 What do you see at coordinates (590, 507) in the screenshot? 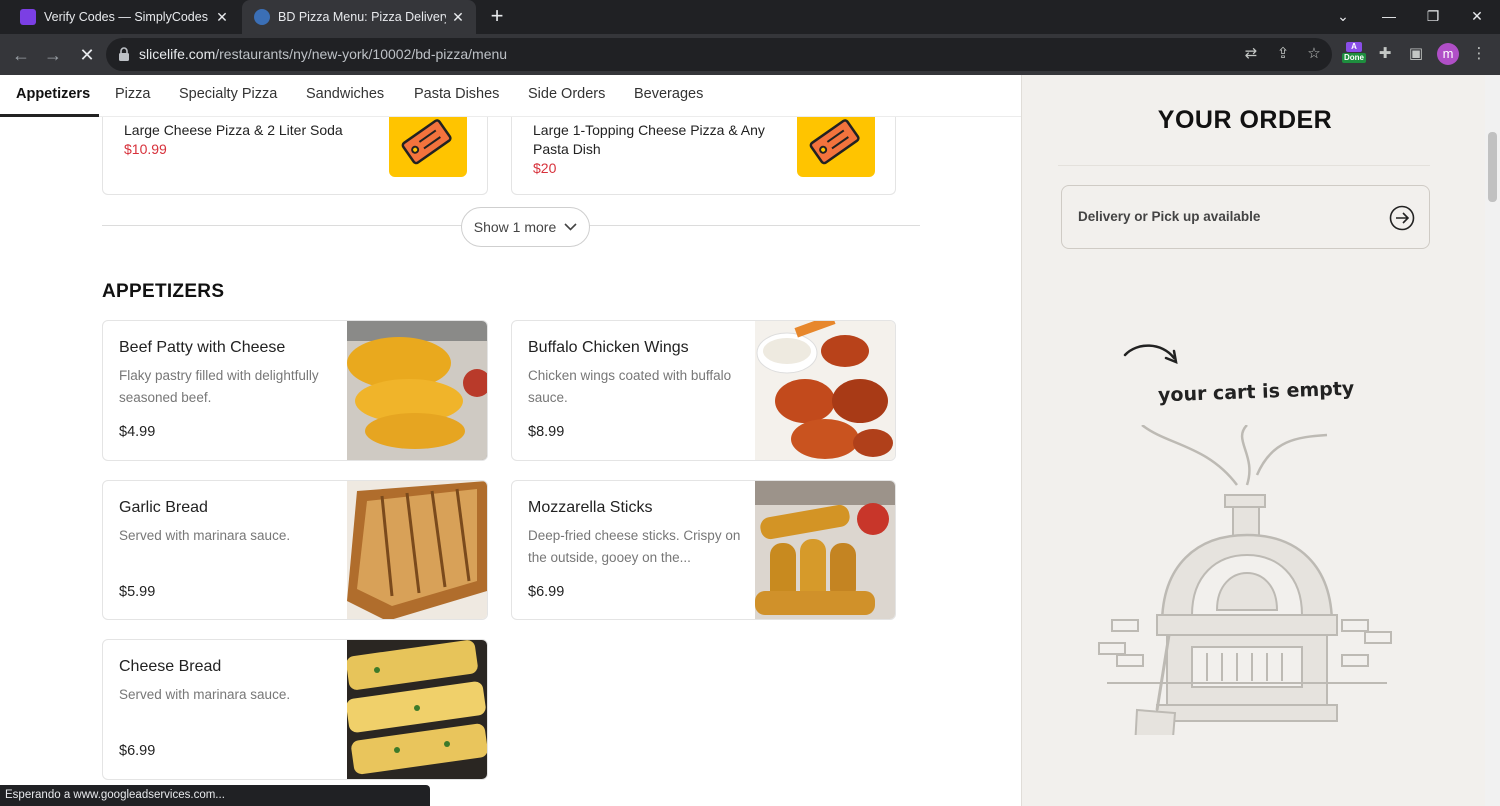
I see `item-name: Mozzarella Sticks` at bounding box center [590, 507].